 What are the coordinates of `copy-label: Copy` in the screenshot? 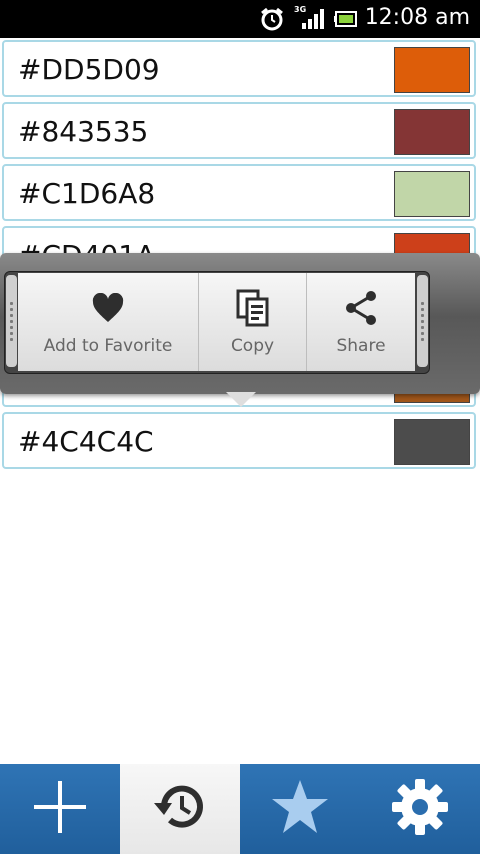 It's located at (252, 346).